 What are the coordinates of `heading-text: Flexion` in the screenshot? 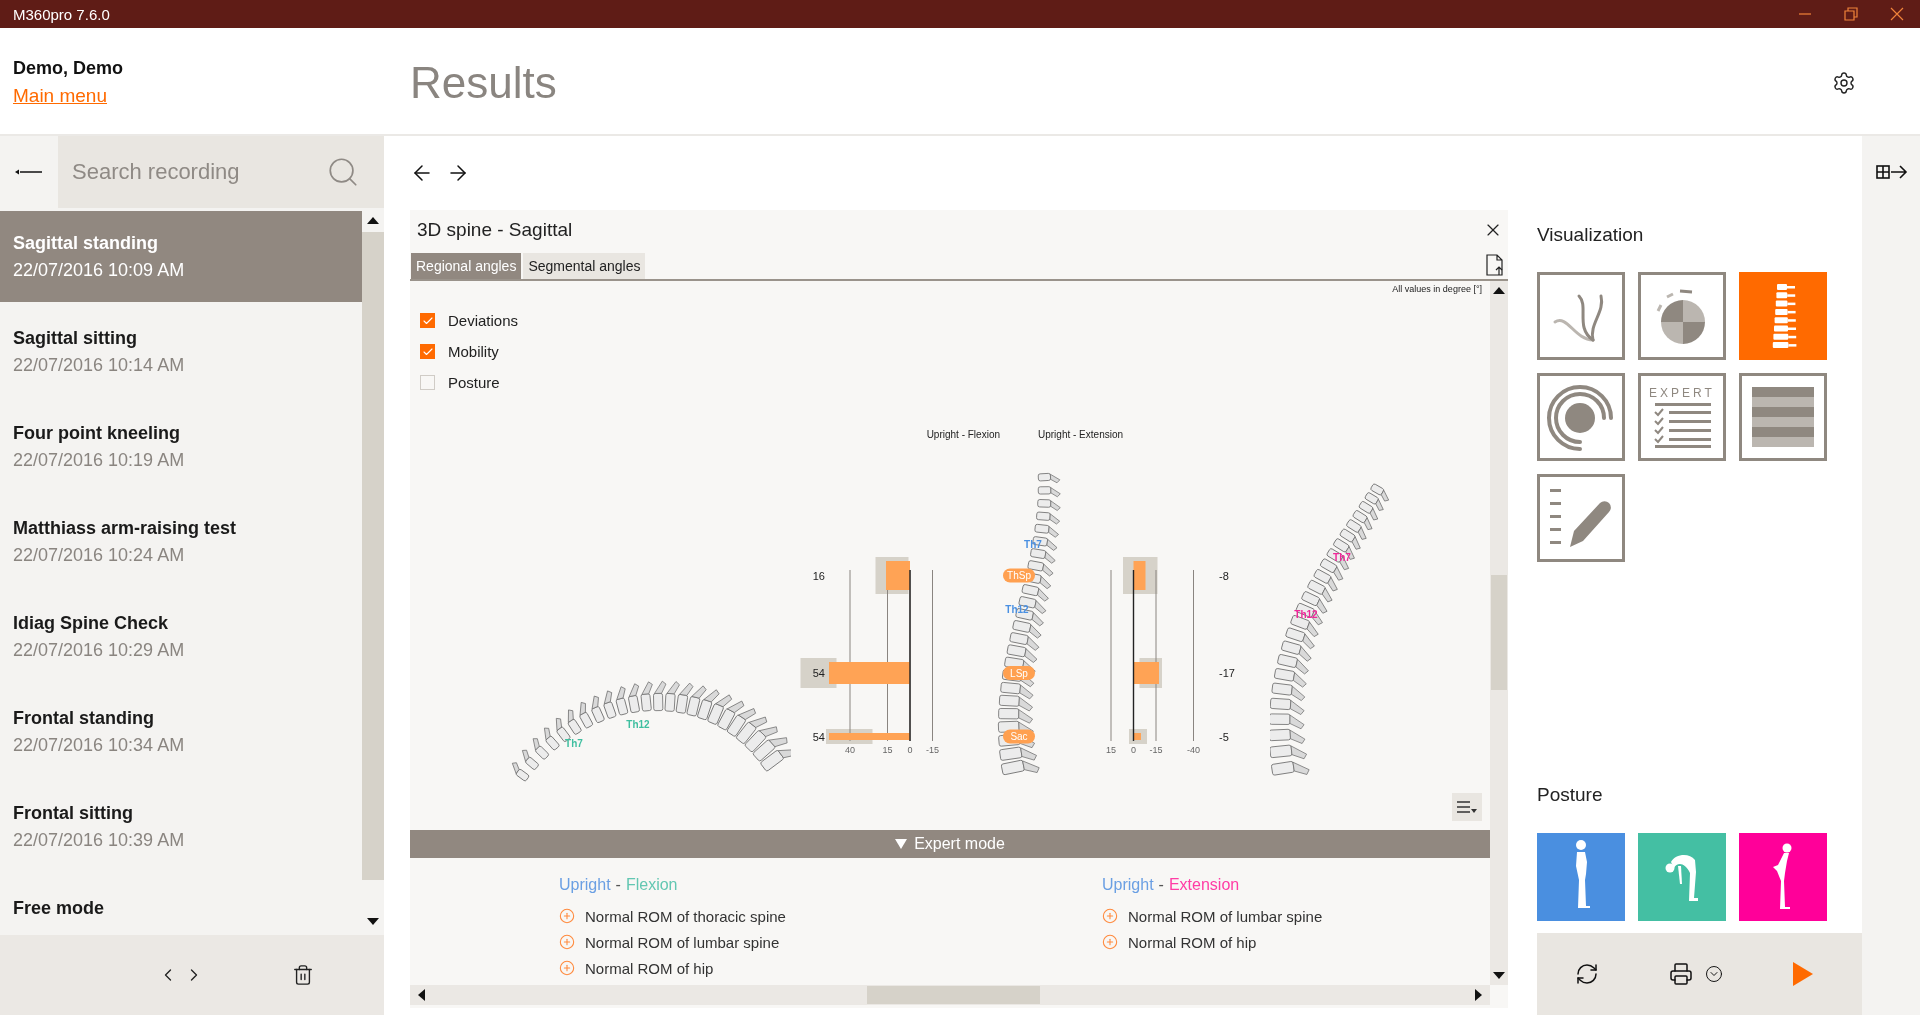 It's located at (651, 885).